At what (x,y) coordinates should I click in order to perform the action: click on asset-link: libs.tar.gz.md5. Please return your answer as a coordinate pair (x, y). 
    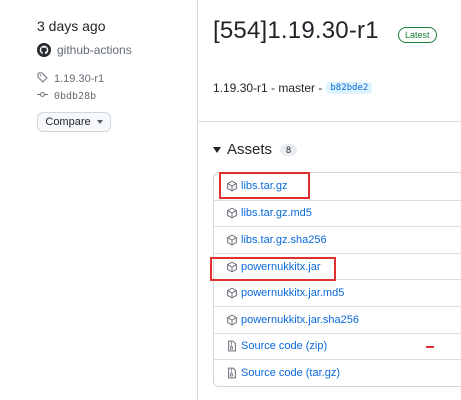
    Looking at the image, I should click on (276, 213).